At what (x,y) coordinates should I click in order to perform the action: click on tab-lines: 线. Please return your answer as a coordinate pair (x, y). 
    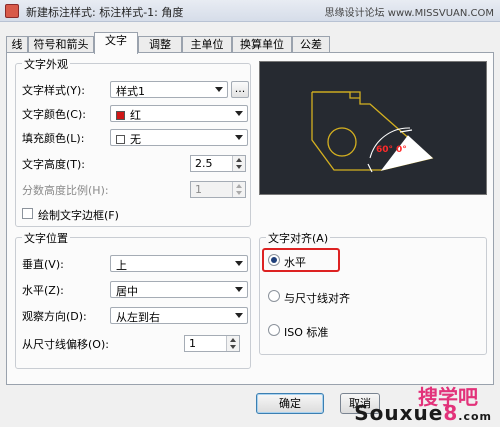
    Looking at the image, I should click on (17, 44).